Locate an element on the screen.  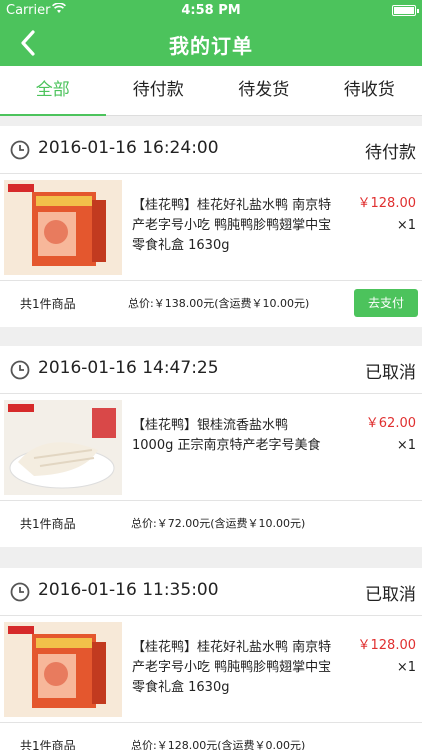
tab-pending-payment: 待付款 is located at coordinates (159, 90).